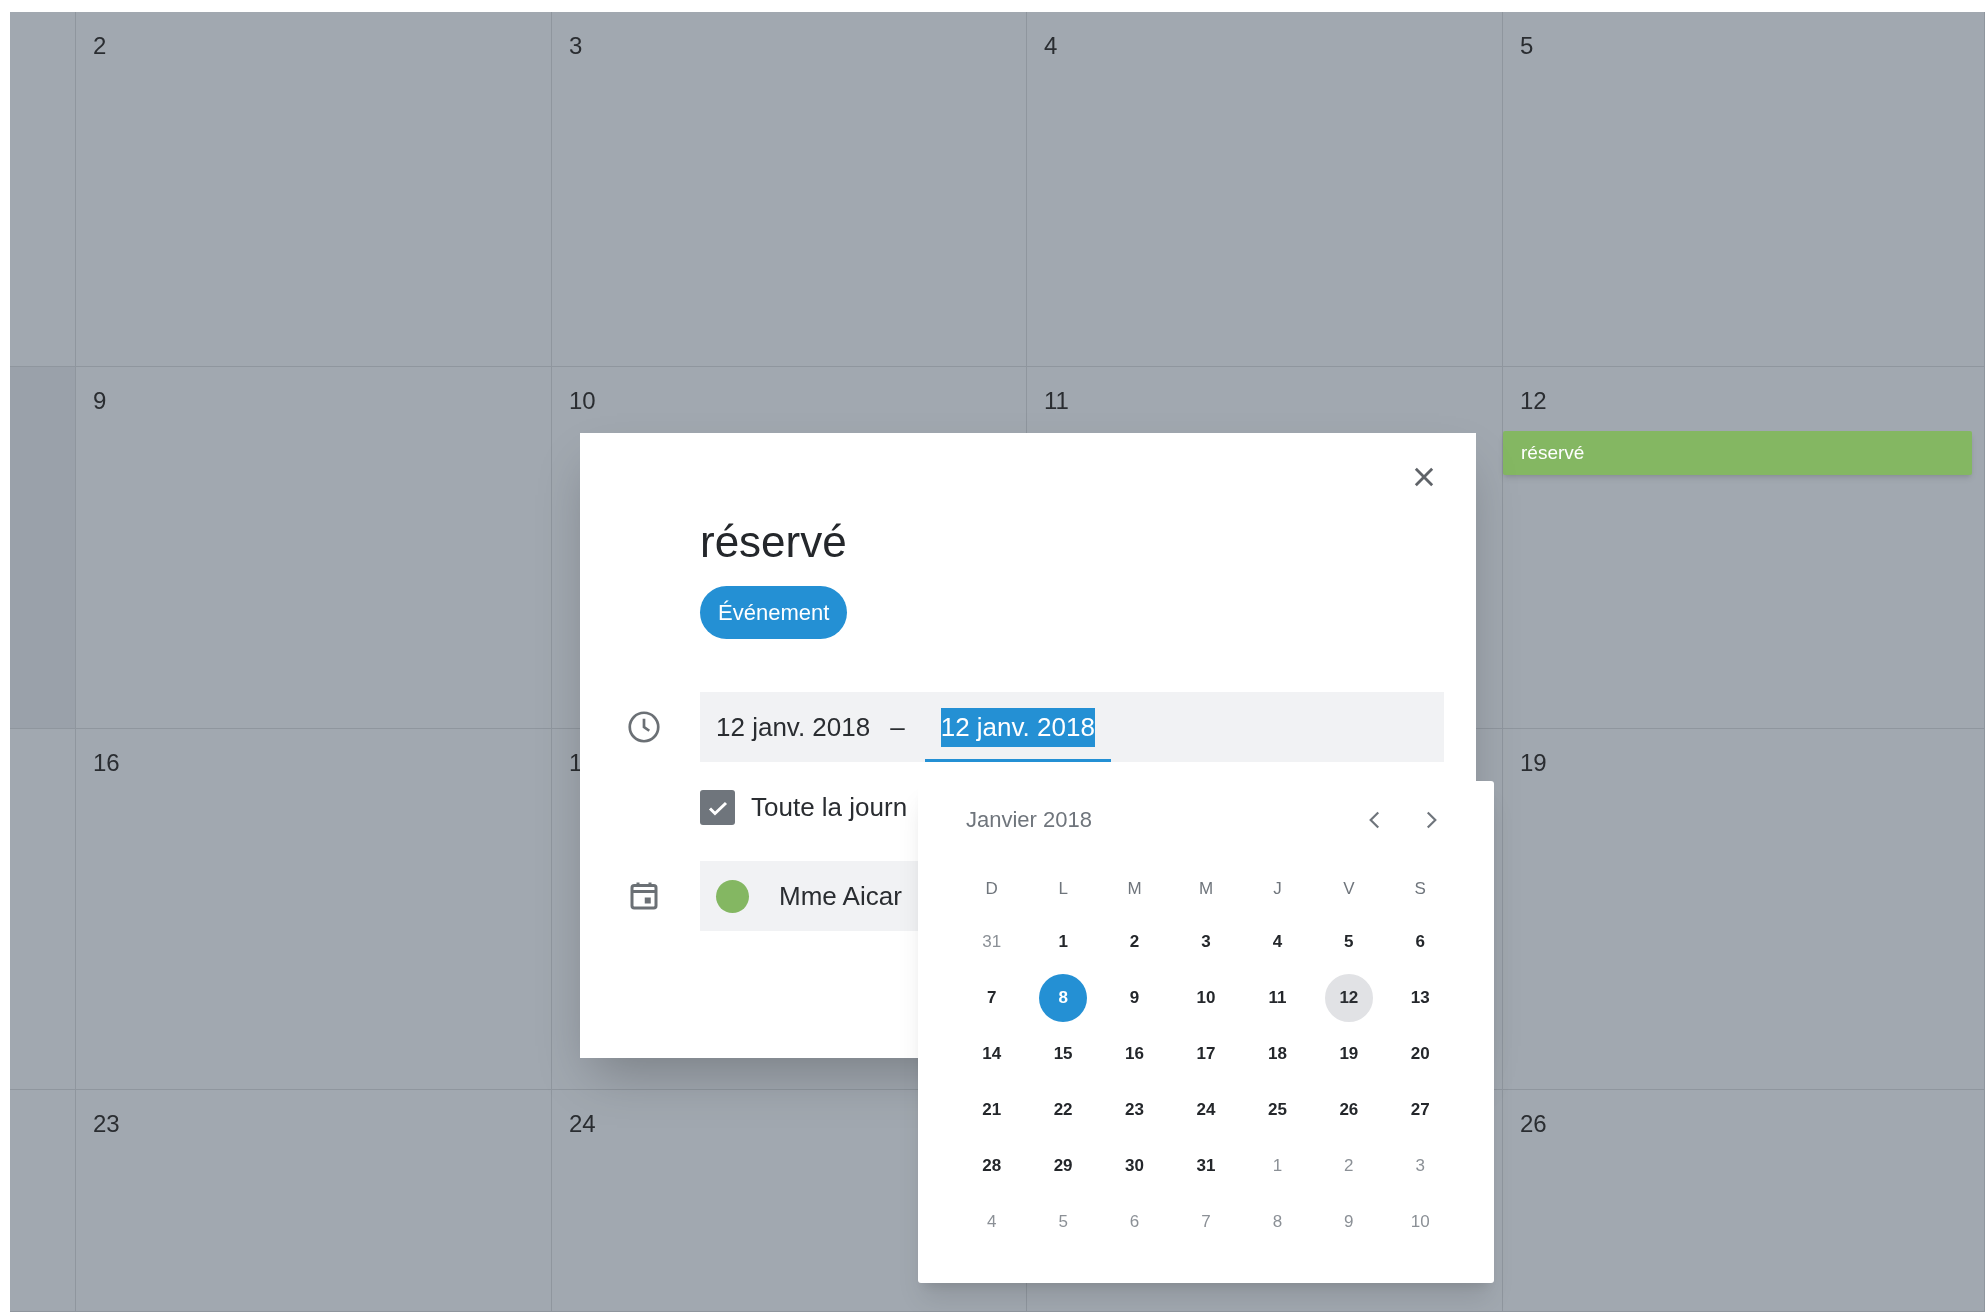 This screenshot has height=1312, width=1985. What do you see at coordinates (1063, 889) in the screenshot?
I see `weekday-label: L` at bounding box center [1063, 889].